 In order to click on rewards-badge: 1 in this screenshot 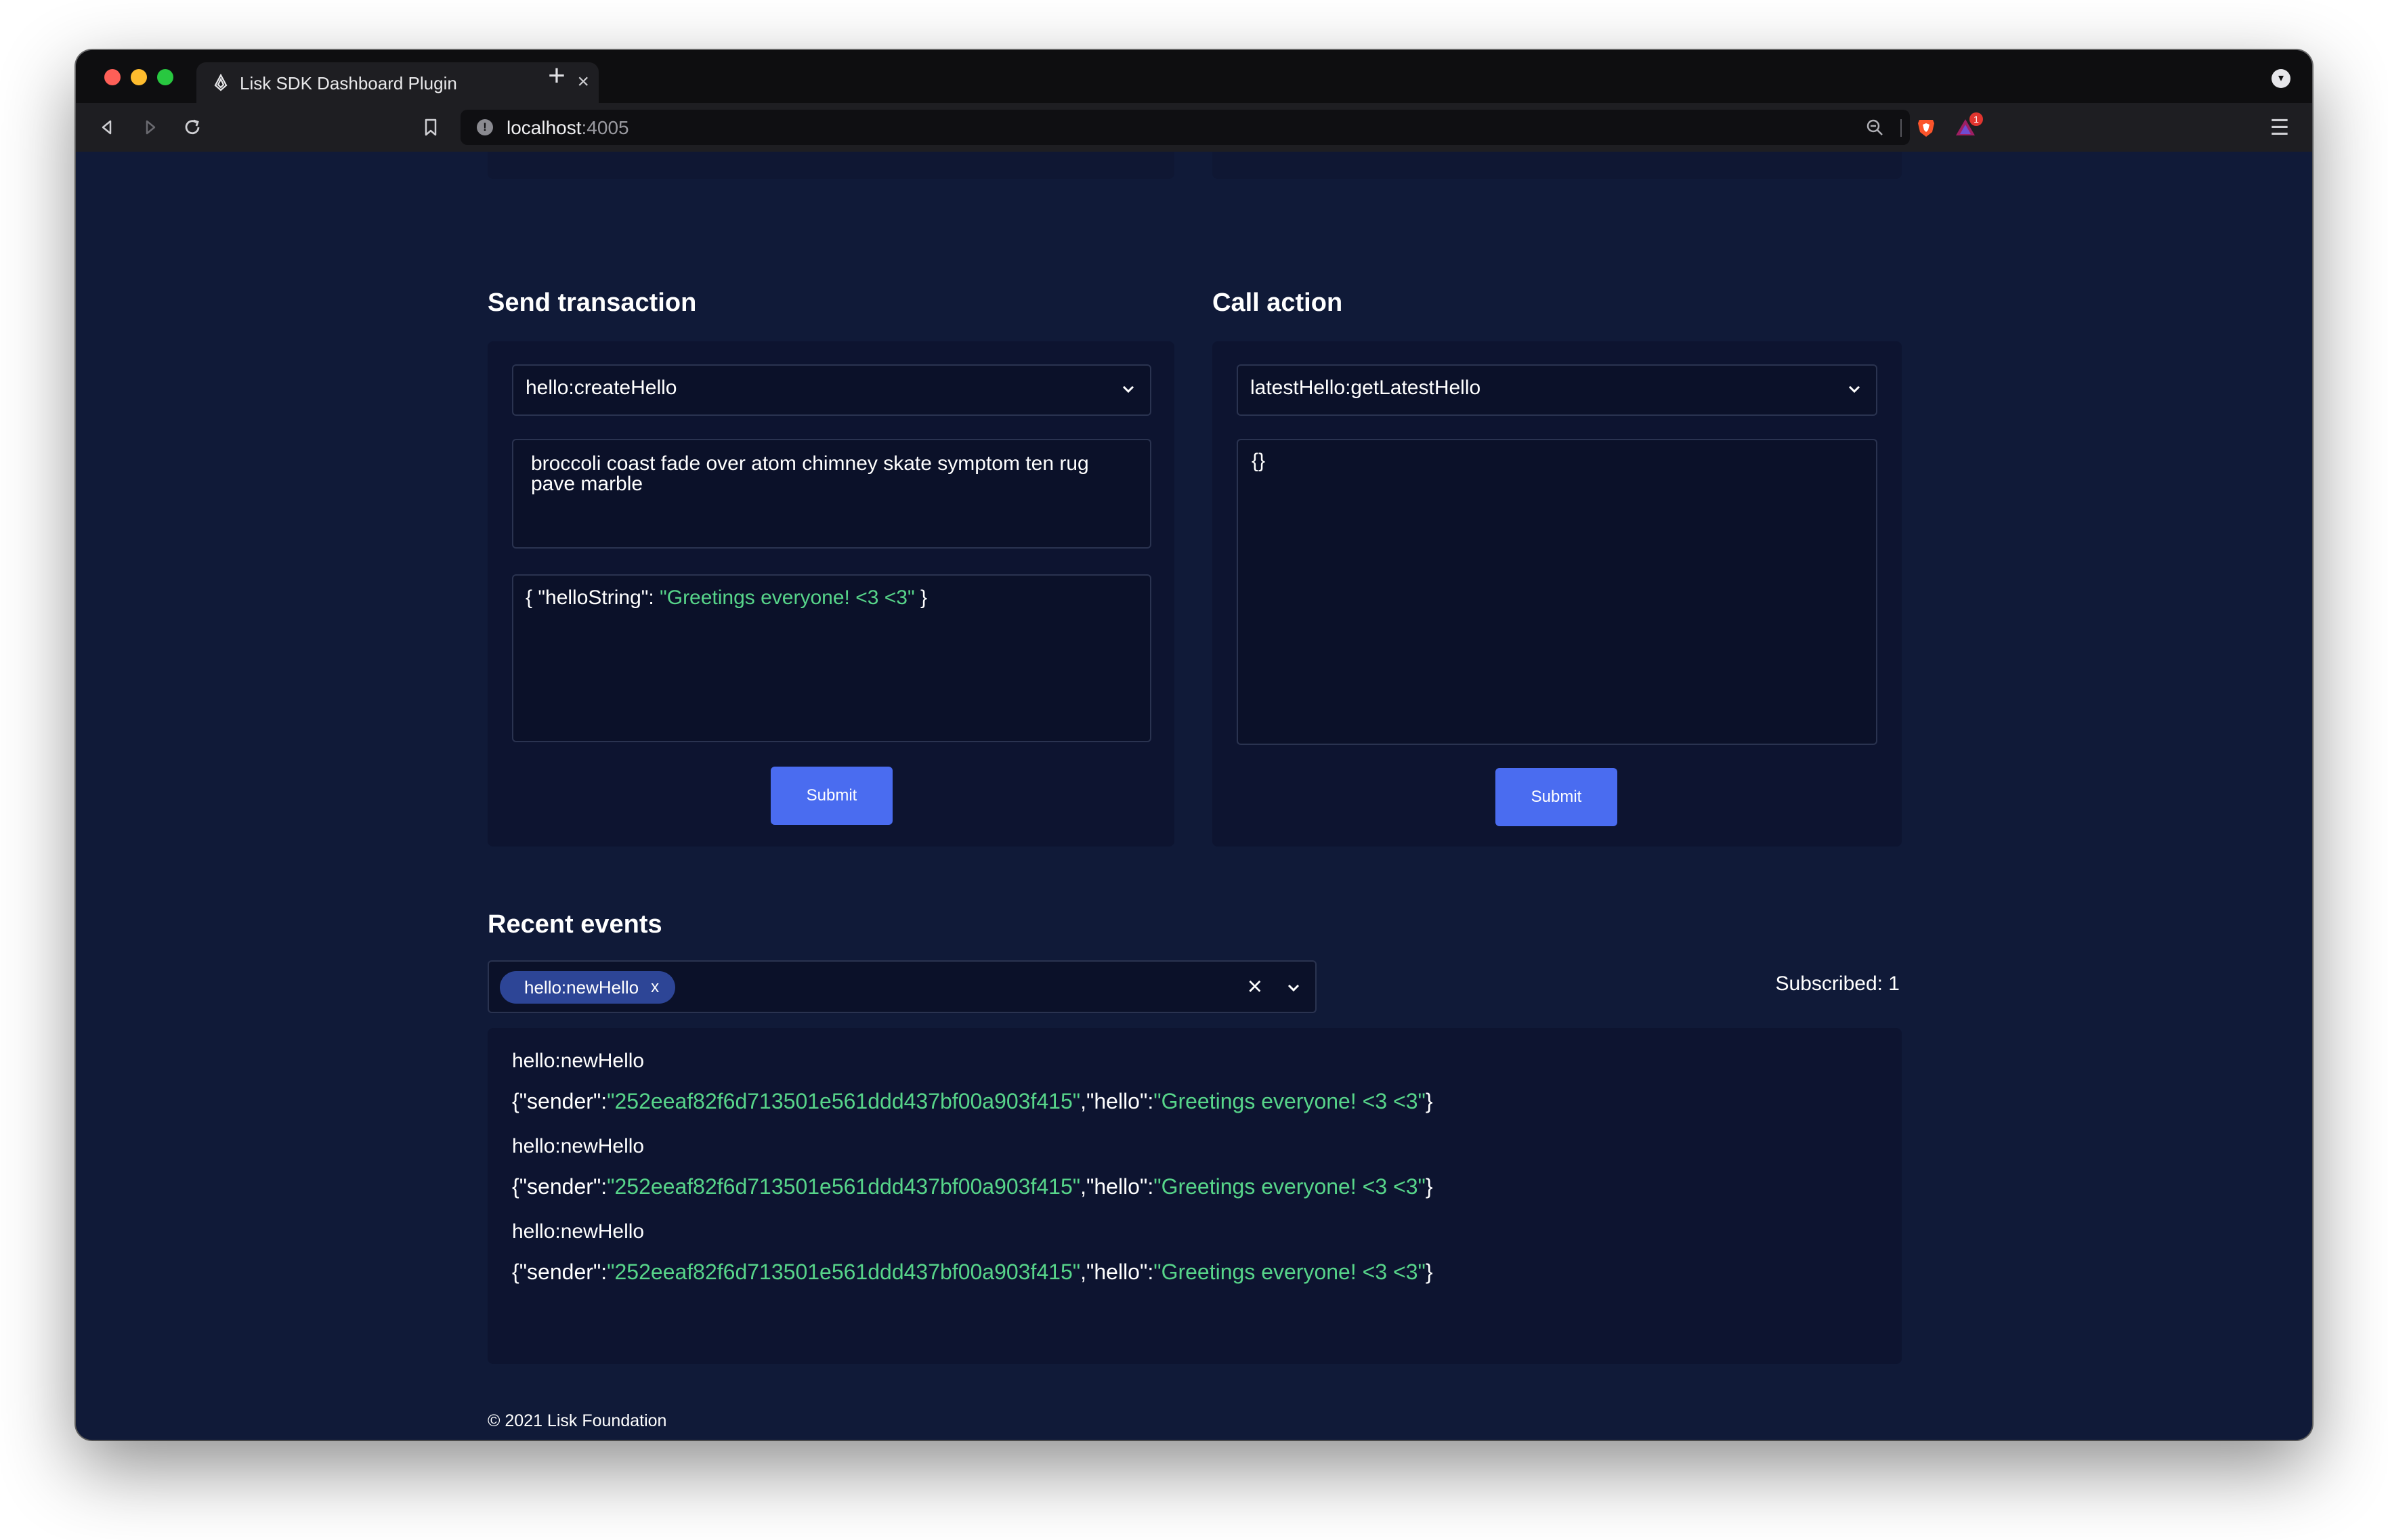, I will do `click(1976, 119)`.